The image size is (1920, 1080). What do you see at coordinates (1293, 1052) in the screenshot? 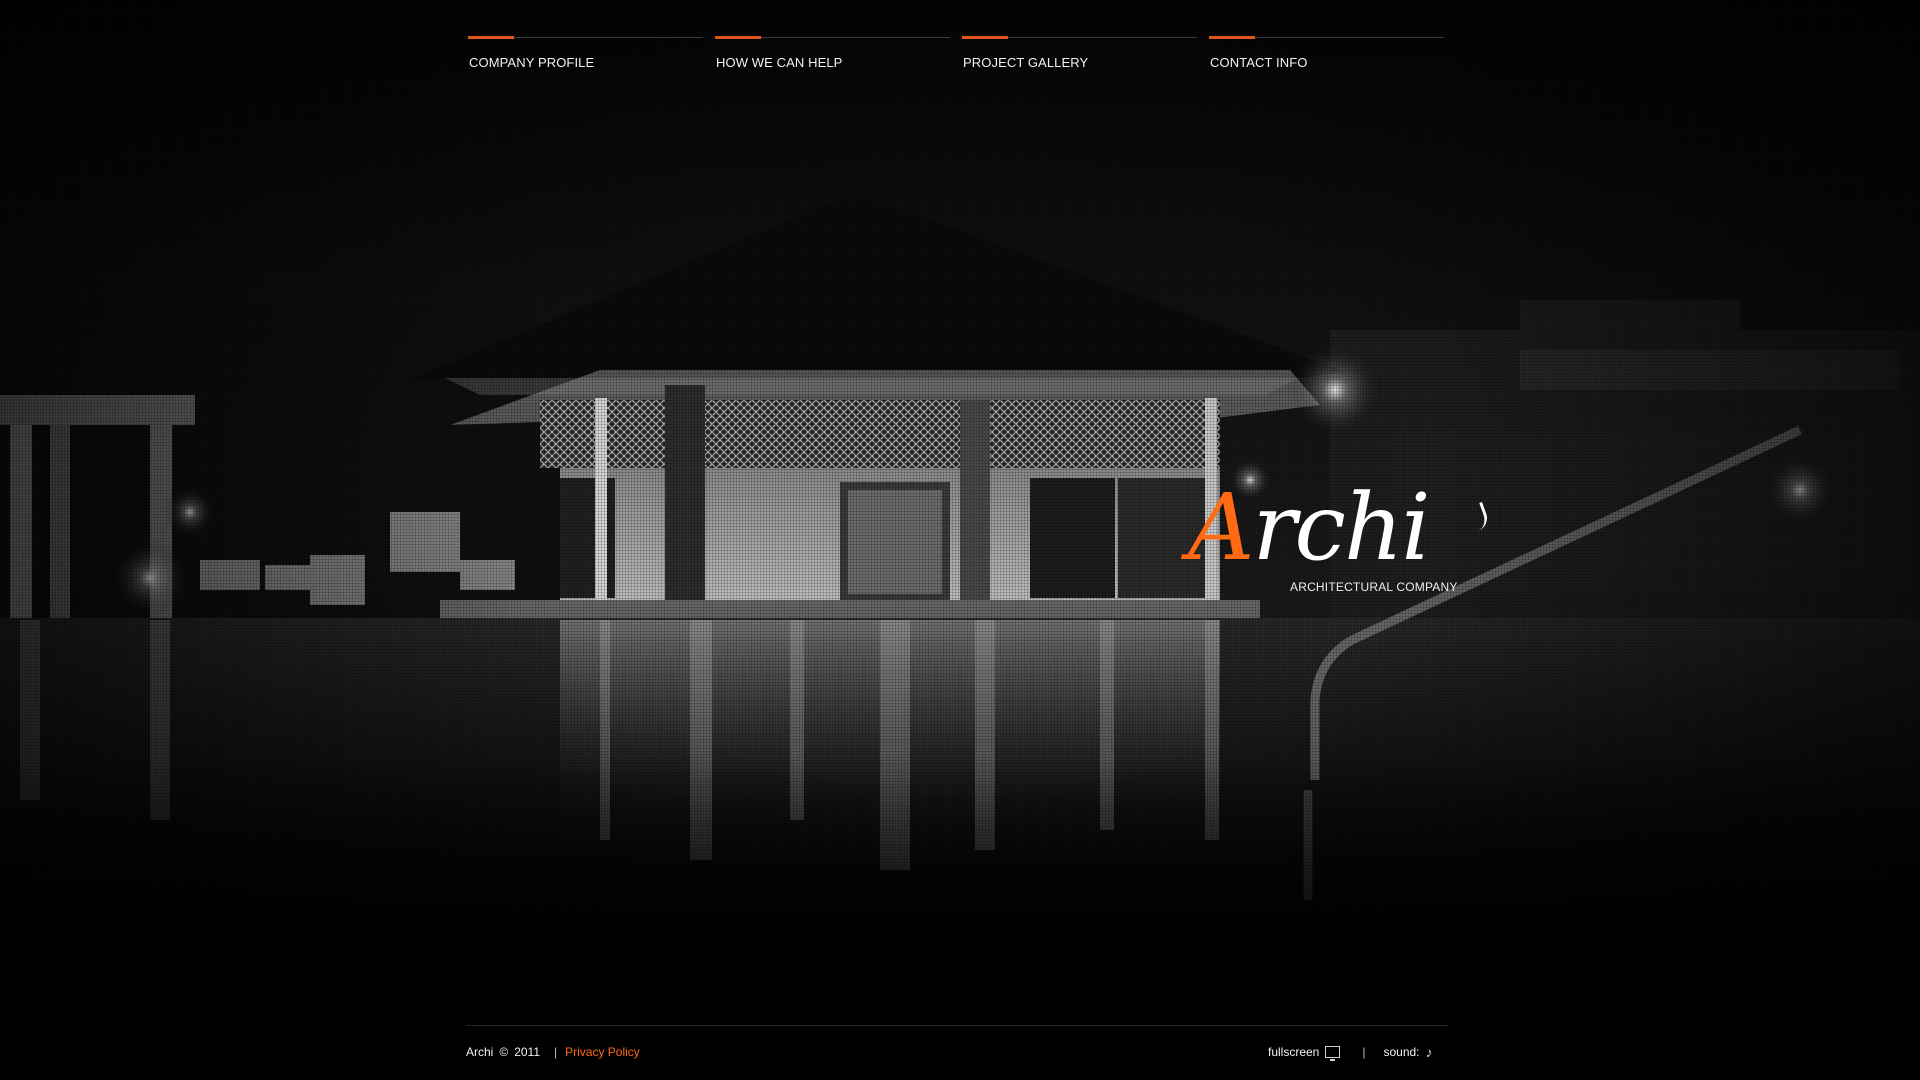
I see `fullscreen-label: fullscreen` at bounding box center [1293, 1052].